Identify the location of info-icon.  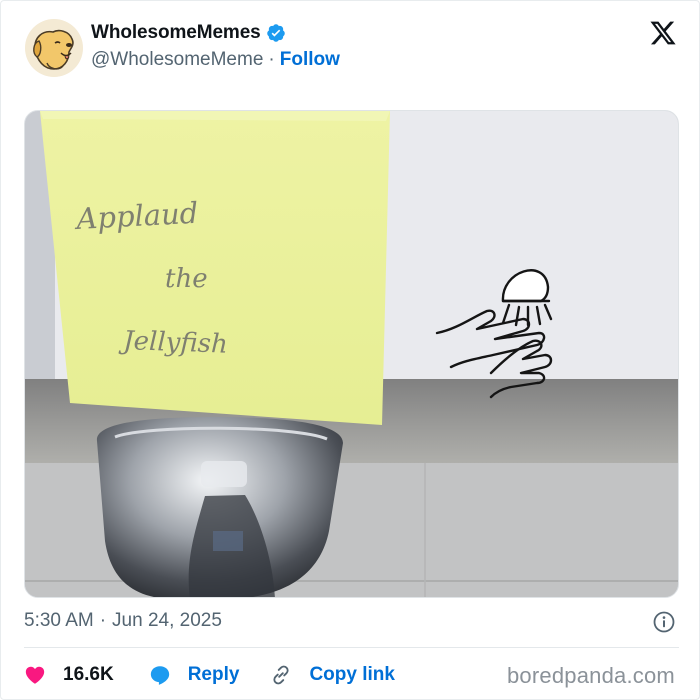
(664, 622).